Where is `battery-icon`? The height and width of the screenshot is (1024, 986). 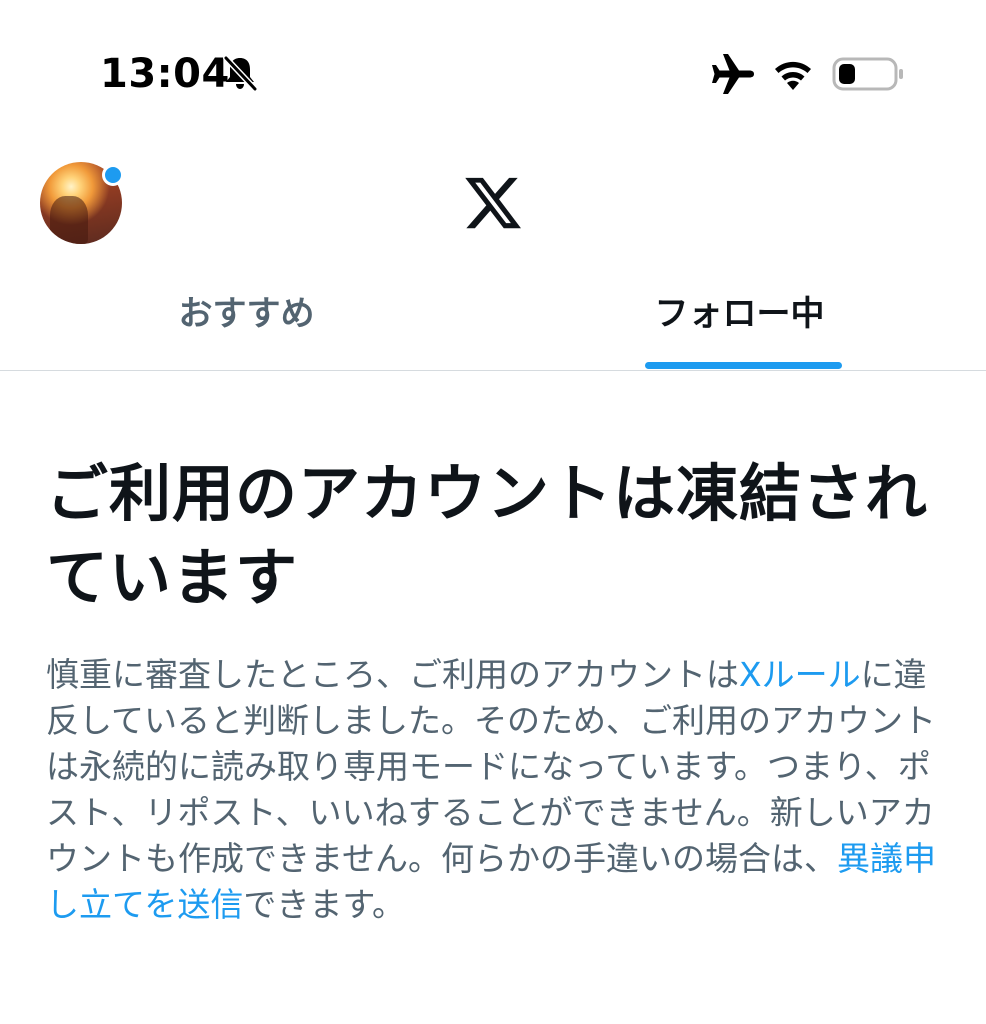
battery-icon is located at coordinates (867, 74).